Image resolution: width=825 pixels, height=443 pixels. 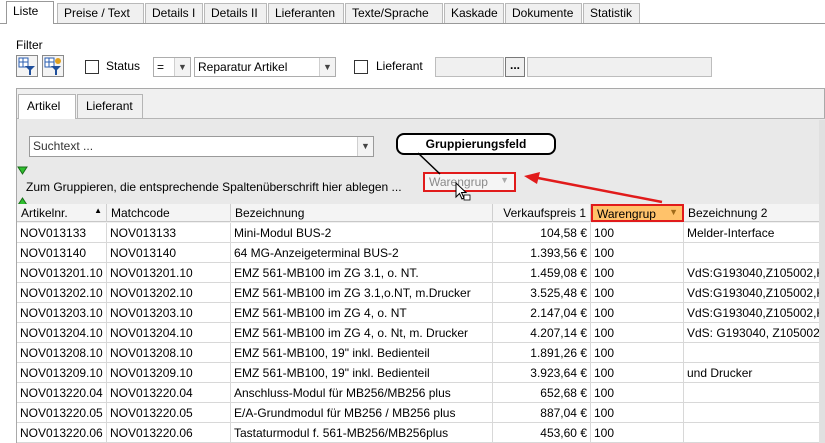 I want to click on filter-grid-icon, so click(x=26, y=66).